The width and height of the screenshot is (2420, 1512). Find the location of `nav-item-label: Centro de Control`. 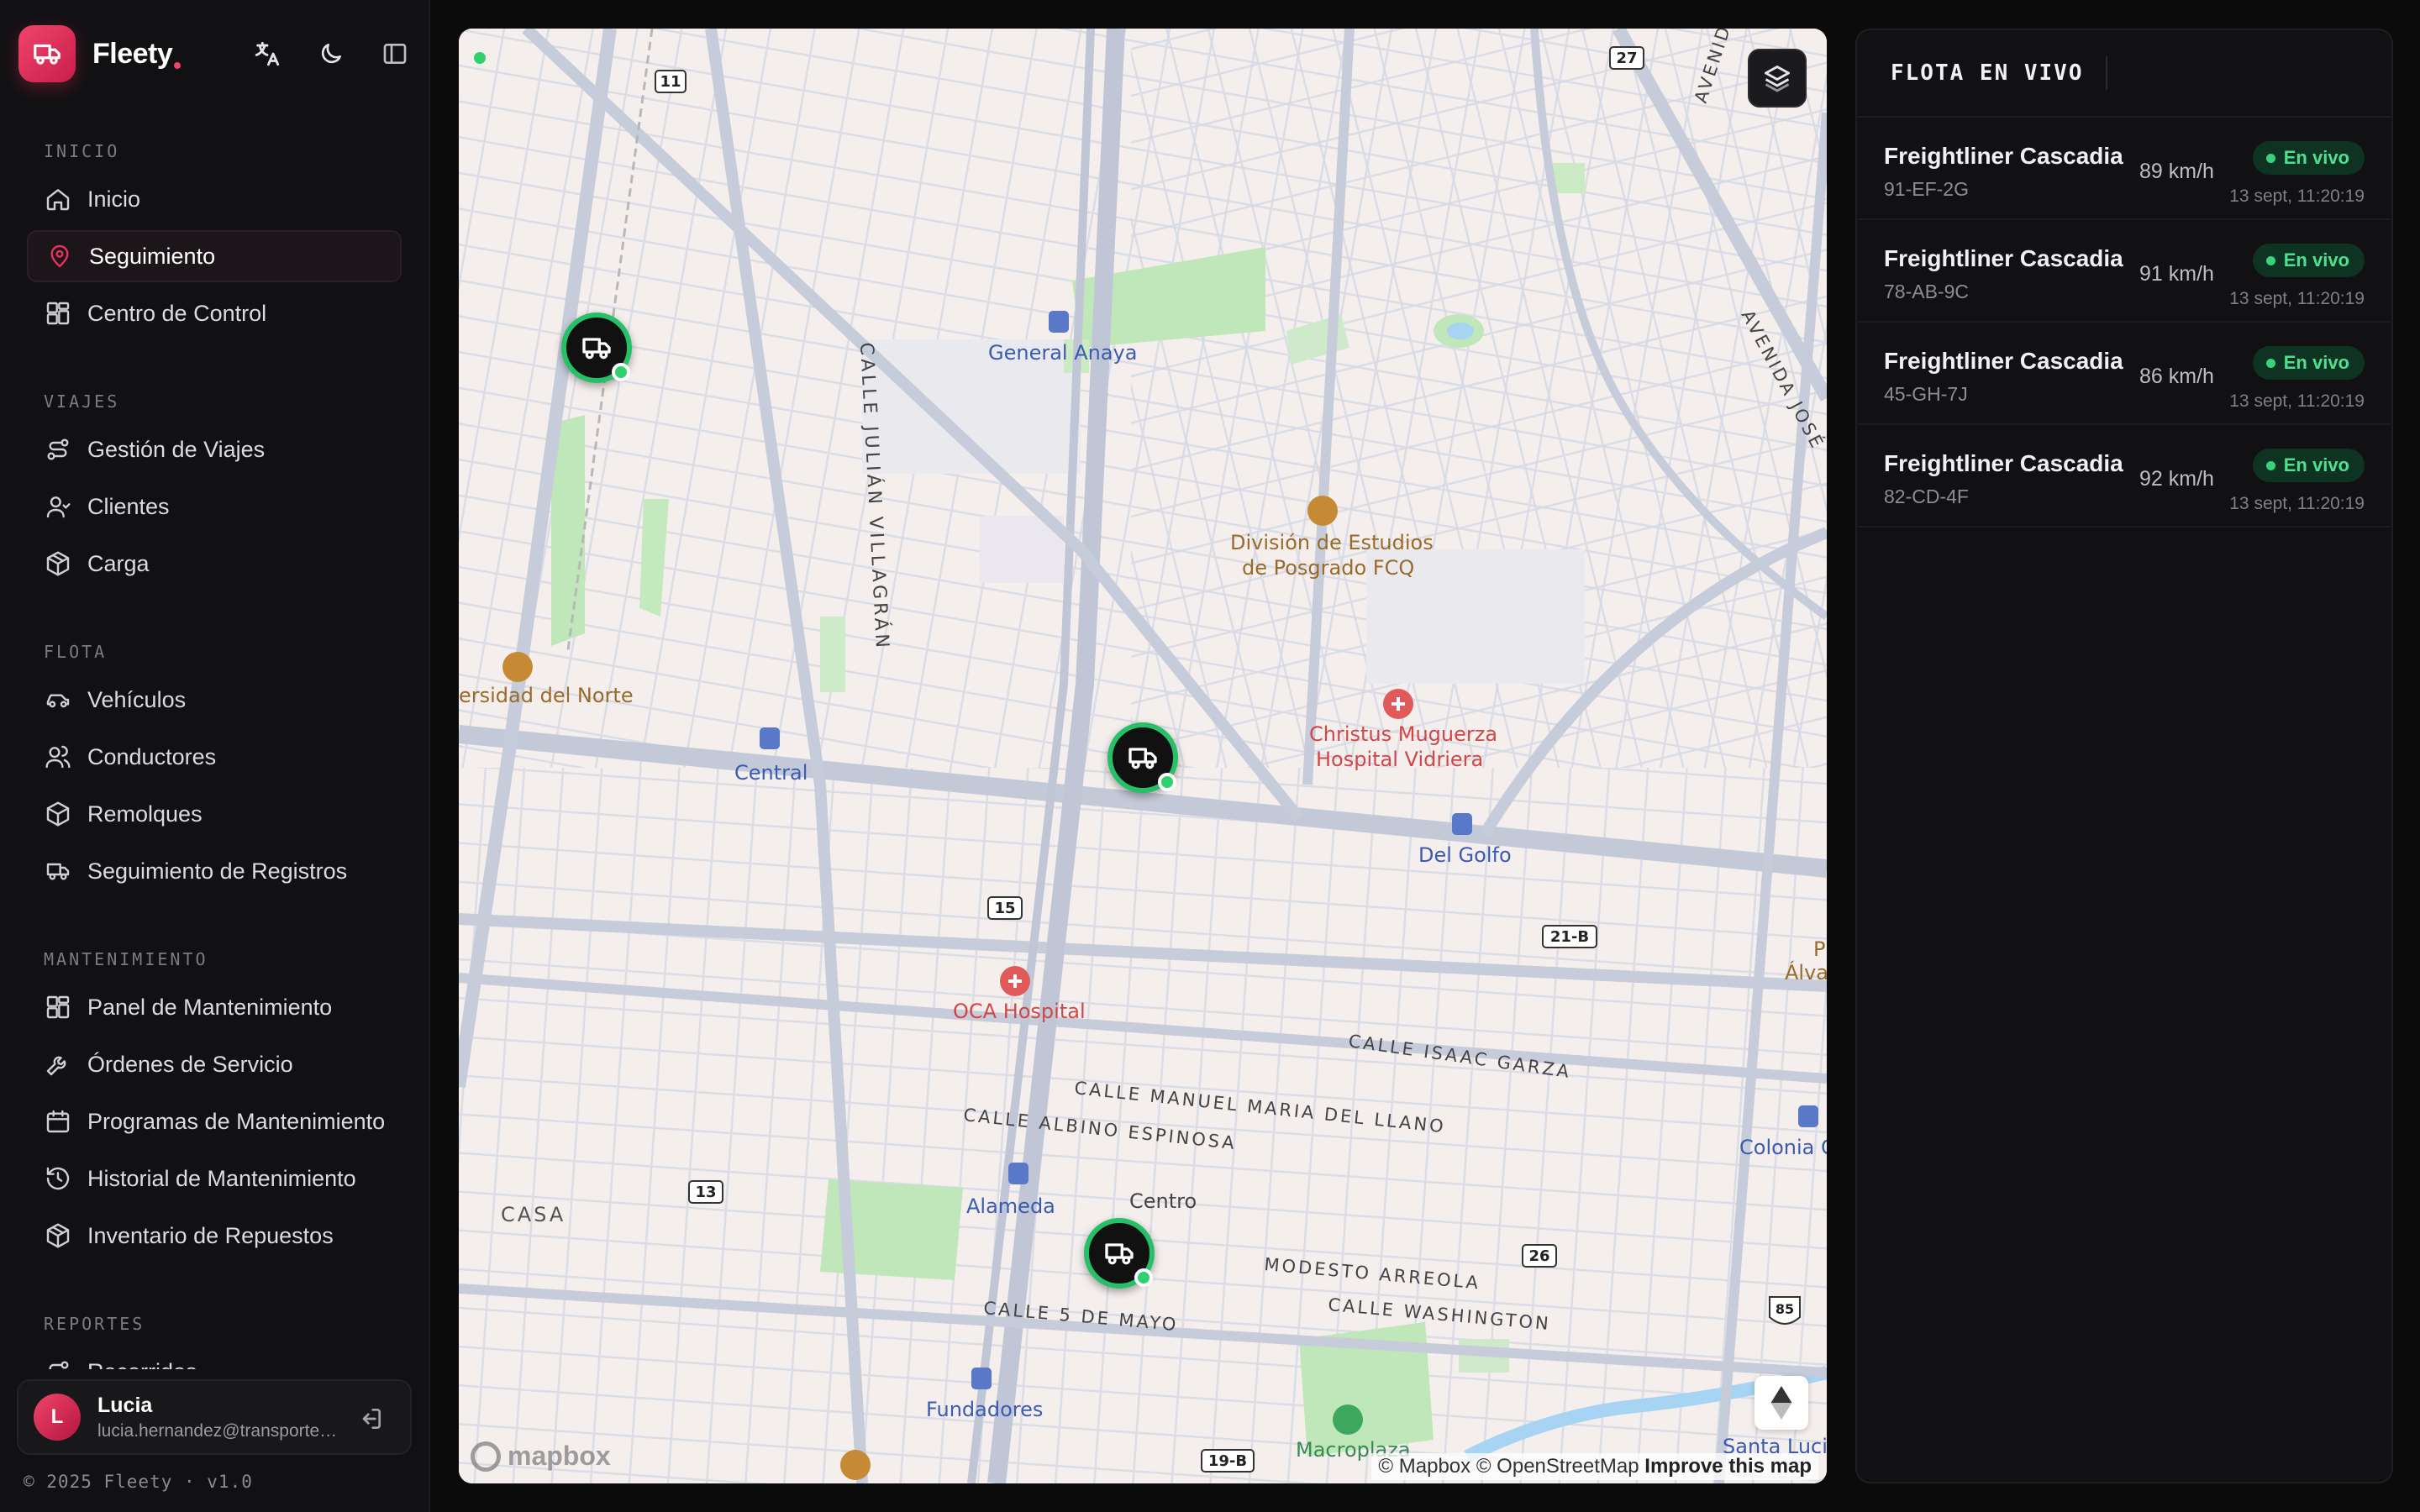

nav-item-label: Centro de Control is located at coordinates (177, 313).